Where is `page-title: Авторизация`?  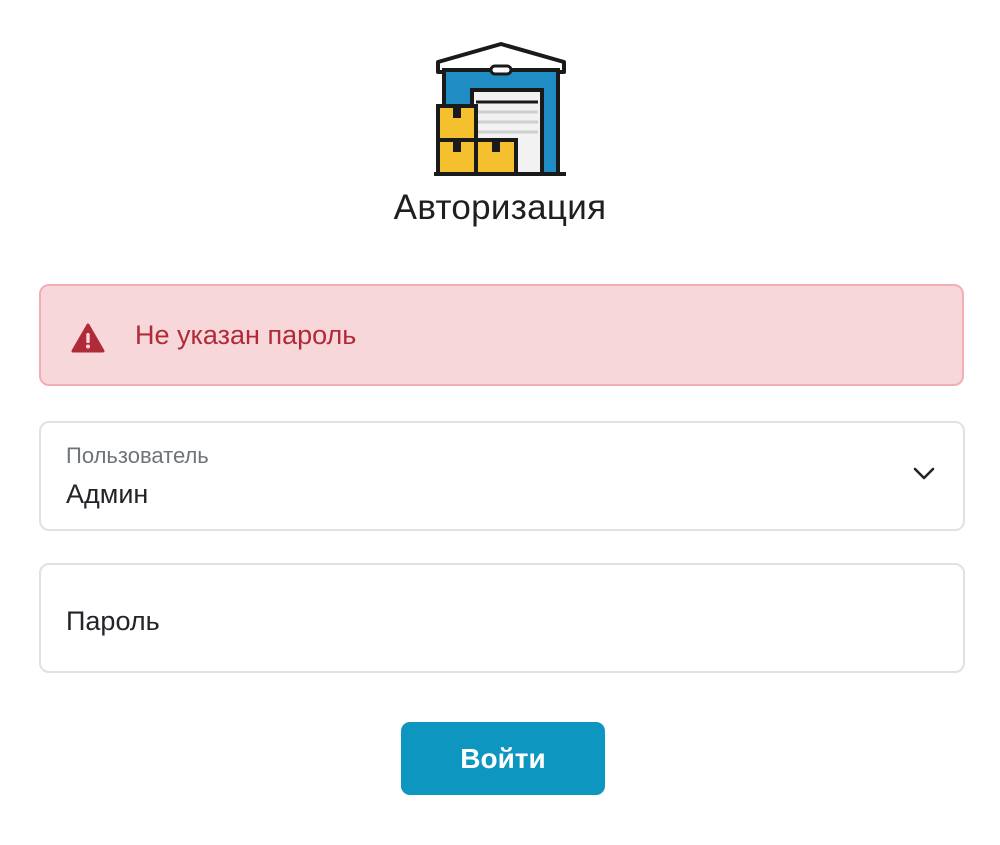
page-title: Авторизация is located at coordinates (500, 207).